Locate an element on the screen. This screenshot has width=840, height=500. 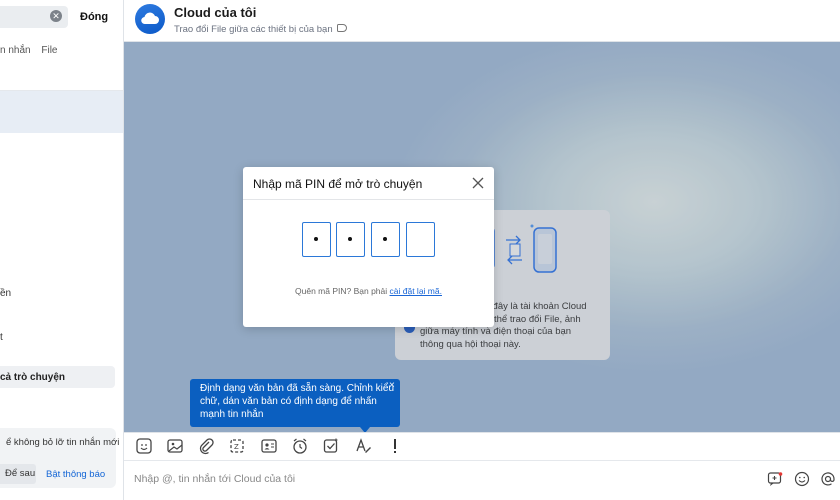
reminder-clock-icon is located at coordinates (300, 446).